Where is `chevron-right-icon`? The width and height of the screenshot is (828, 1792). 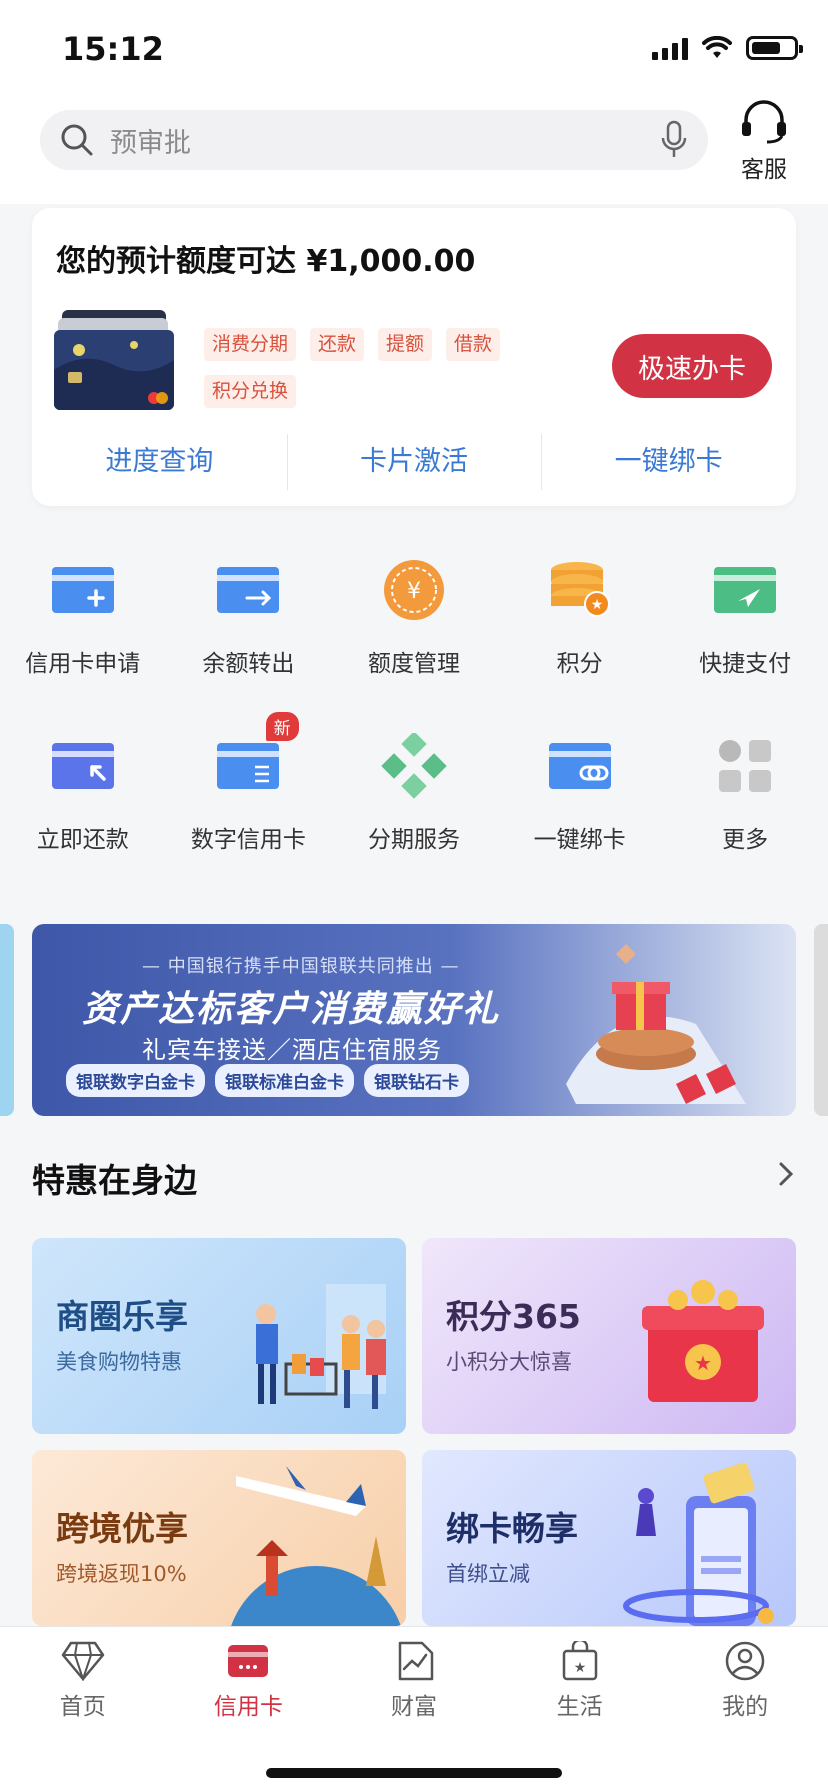 chevron-right-icon is located at coordinates (786, 1177).